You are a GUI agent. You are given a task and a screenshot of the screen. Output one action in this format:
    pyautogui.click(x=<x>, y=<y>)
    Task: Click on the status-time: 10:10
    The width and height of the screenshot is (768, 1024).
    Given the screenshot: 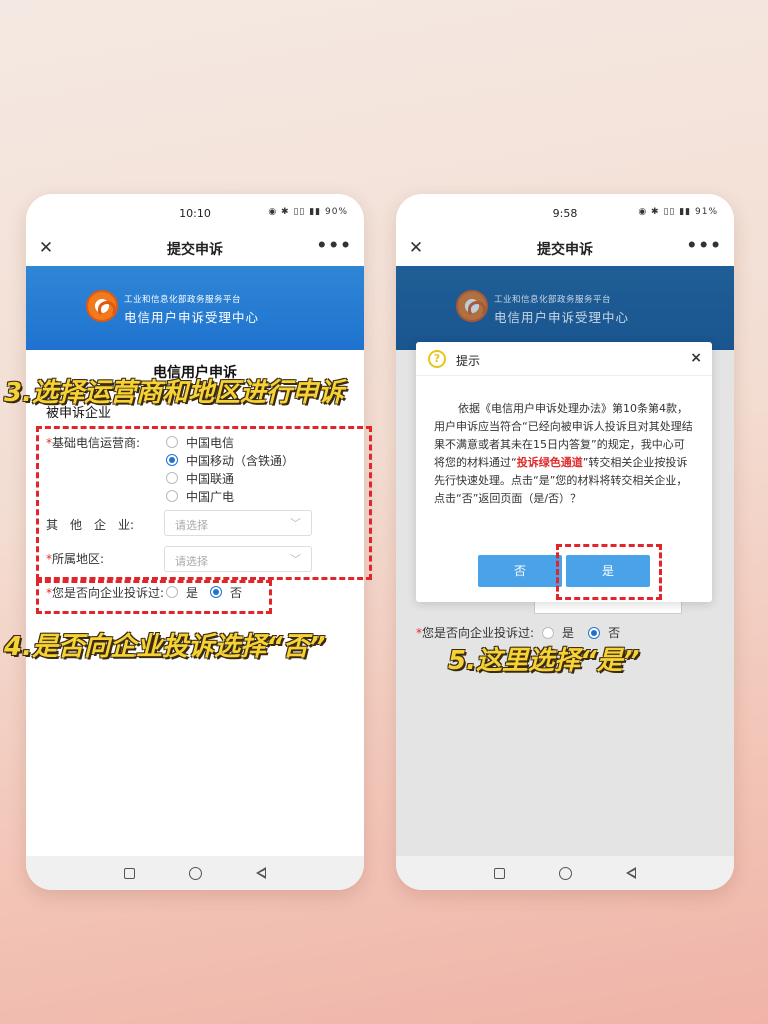 What is the action you would take?
    pyautogui.click(x=195, y=213)
    